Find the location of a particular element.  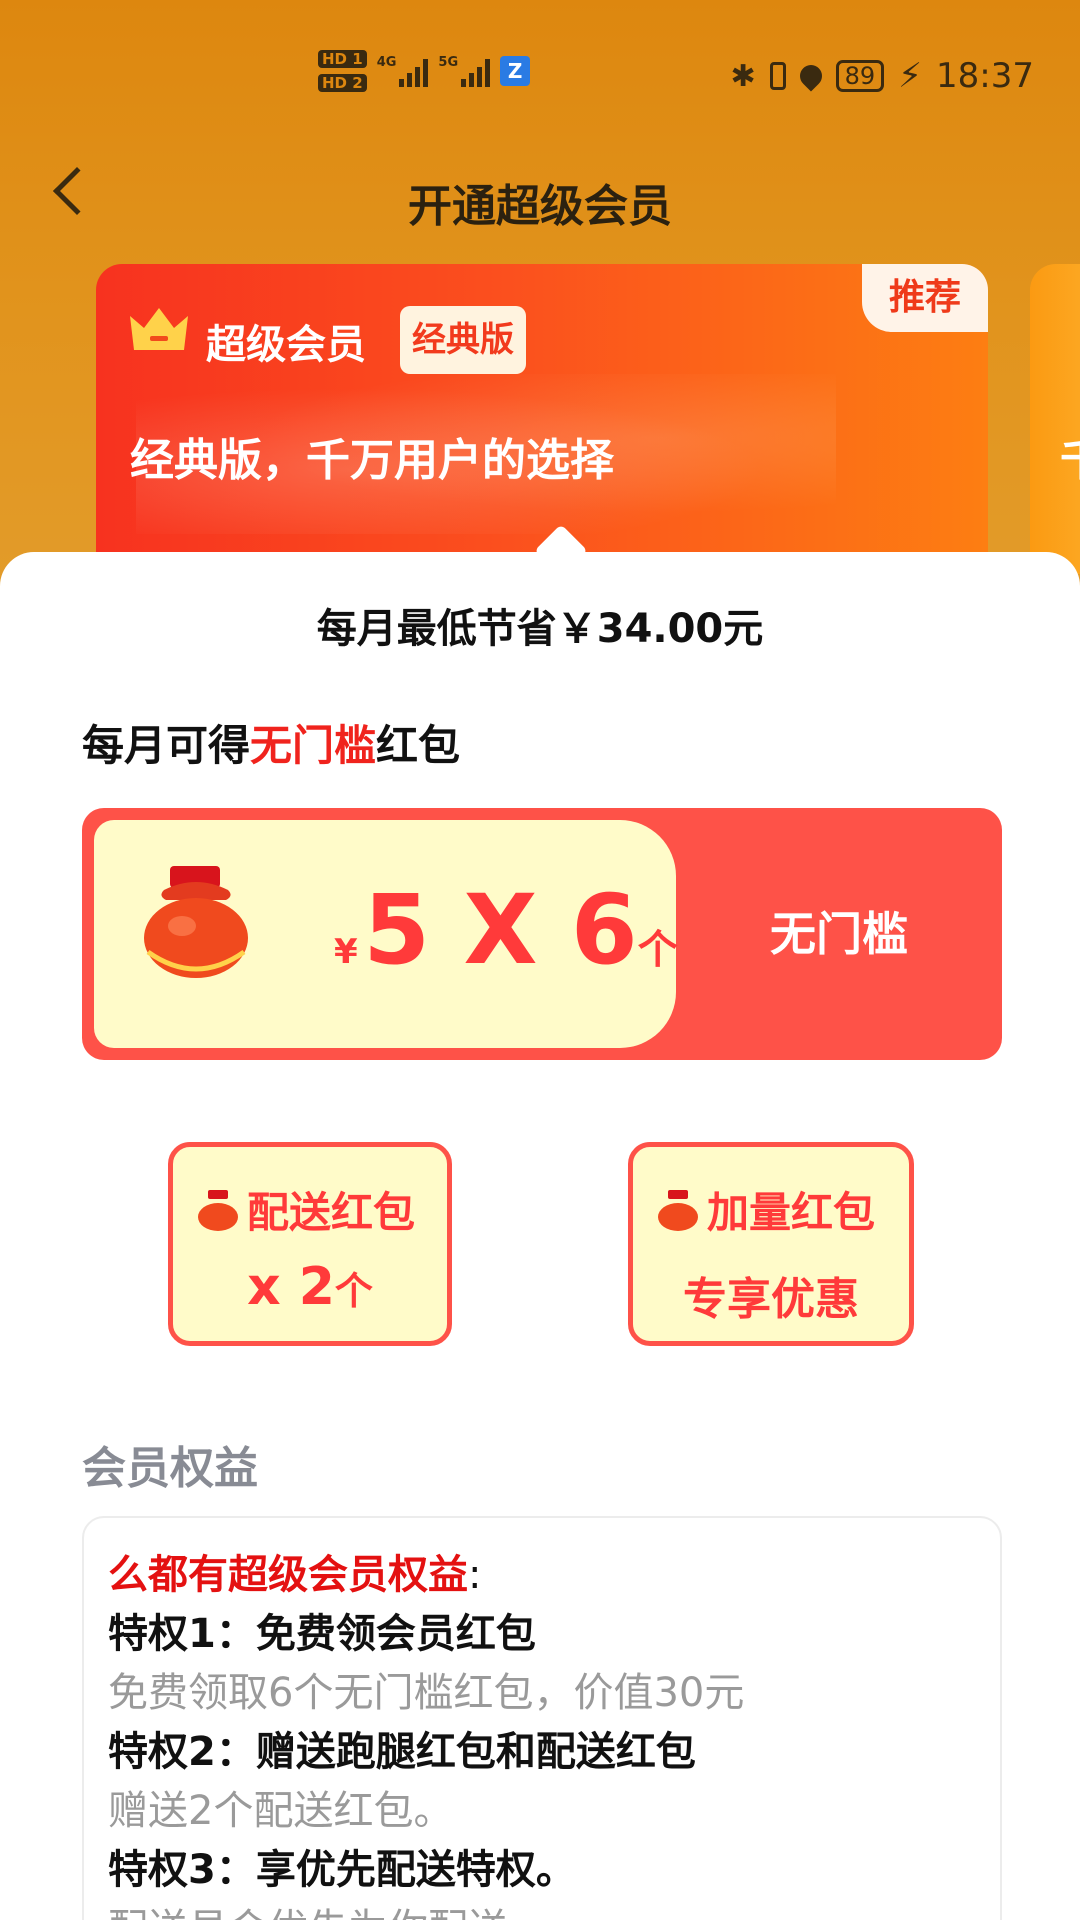

status-bar: HD 1 HD 2 4G 5G Z ✱ 89 ⚡ 18:37 is located at coordinates (540, 80).